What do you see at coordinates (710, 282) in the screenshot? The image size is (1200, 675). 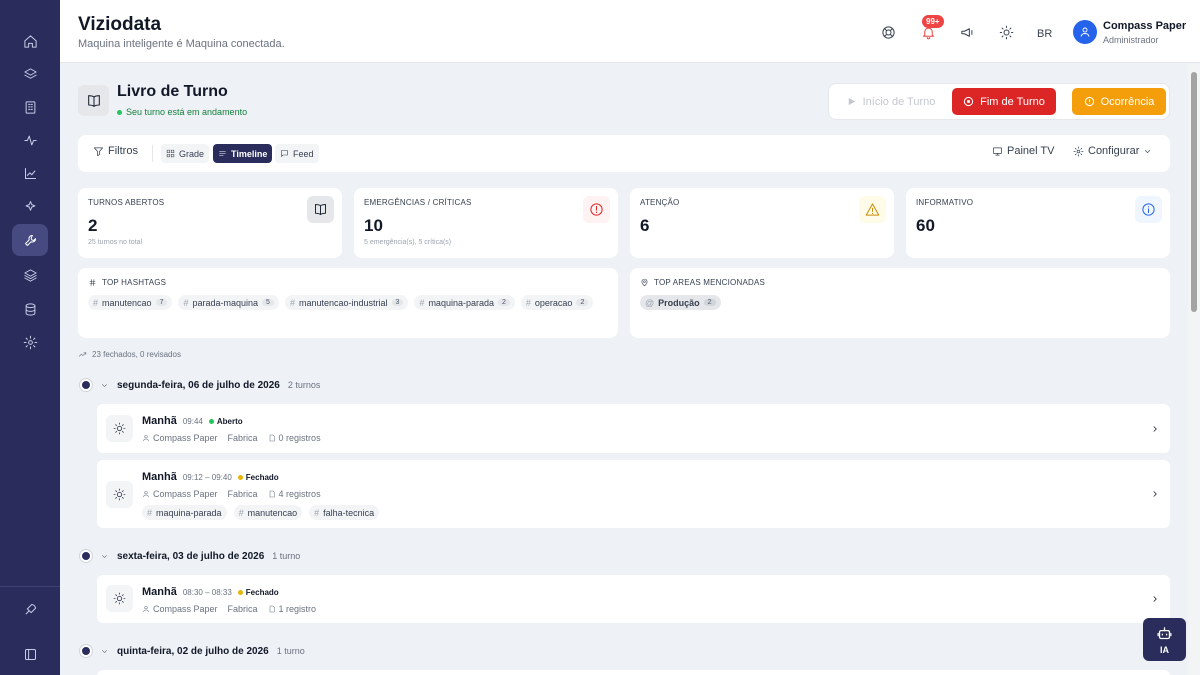 I see `top-areas-title: TOP AREAS MENCIONADAS` at bounding box center [710, 282].